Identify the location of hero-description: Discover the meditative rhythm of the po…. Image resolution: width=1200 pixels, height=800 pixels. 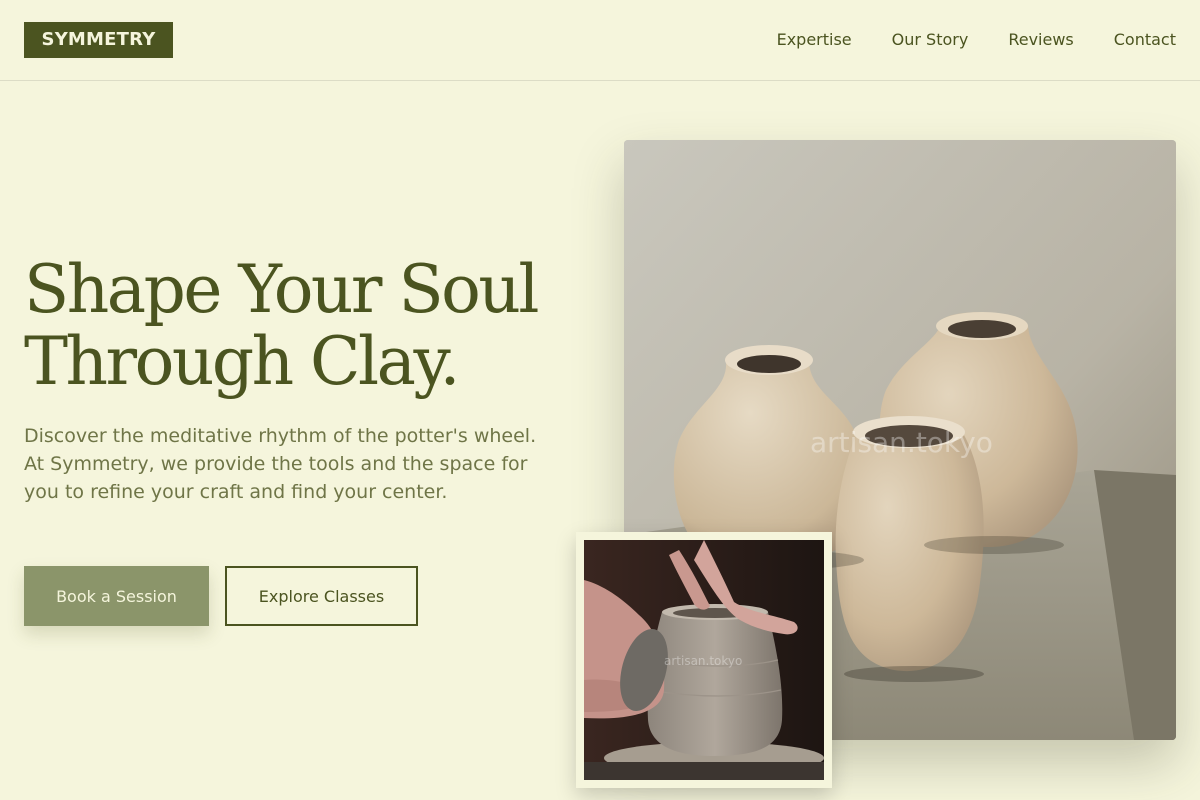
(280, 464).